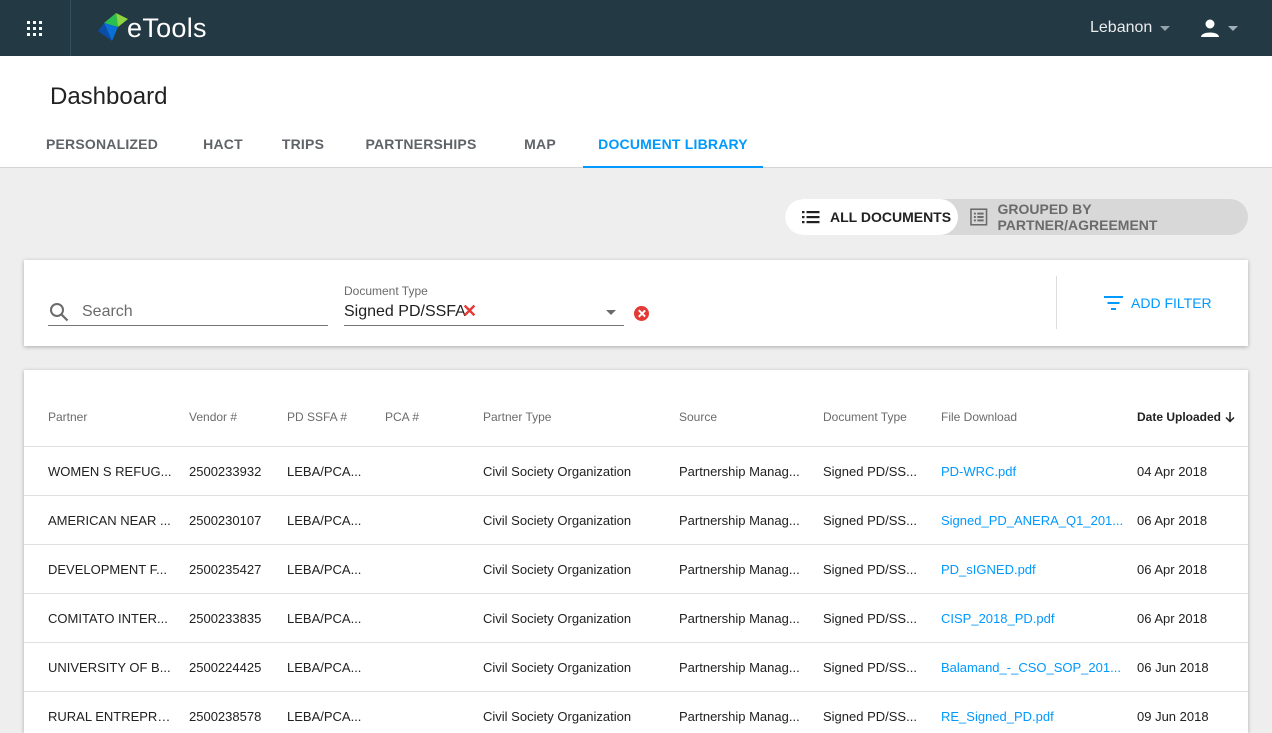  What do you see at coordinates (811, 217) in the screenshot?
I see `list-icon` at bounding box center [811, 217].